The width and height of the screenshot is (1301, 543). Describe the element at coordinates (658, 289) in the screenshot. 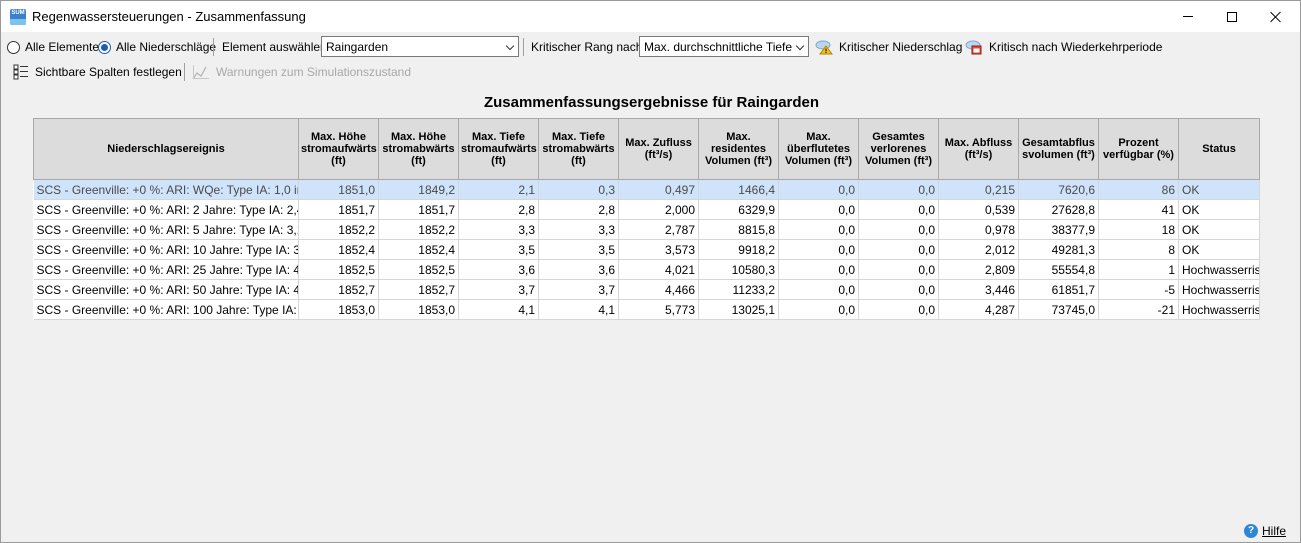

I see `table-cell: 4,466` at that location.